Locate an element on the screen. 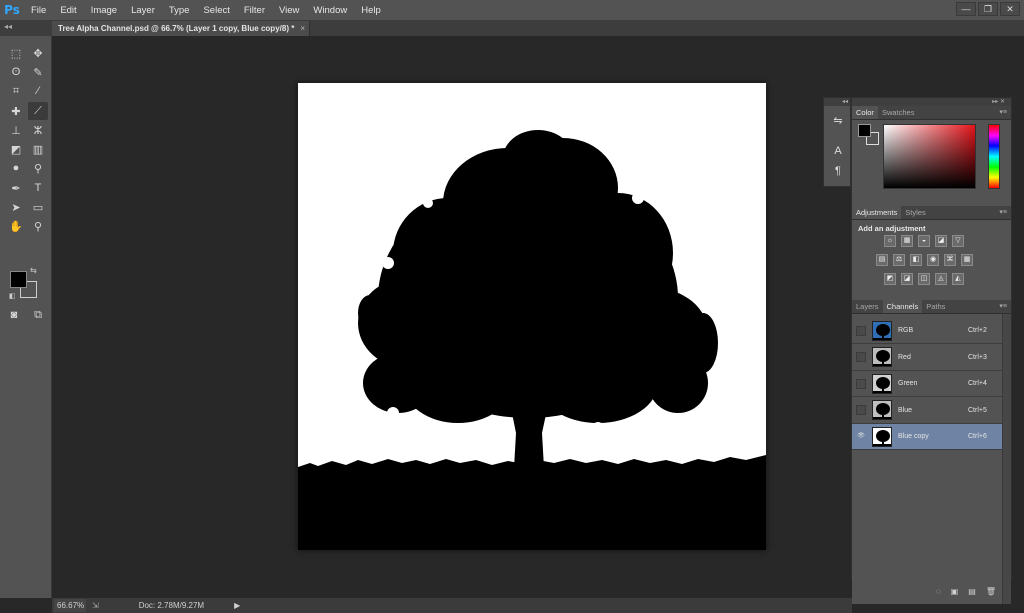 The height and width of the screenshot is (613, 1024). menu-filter: Filter is located at coordinates (254, 10).